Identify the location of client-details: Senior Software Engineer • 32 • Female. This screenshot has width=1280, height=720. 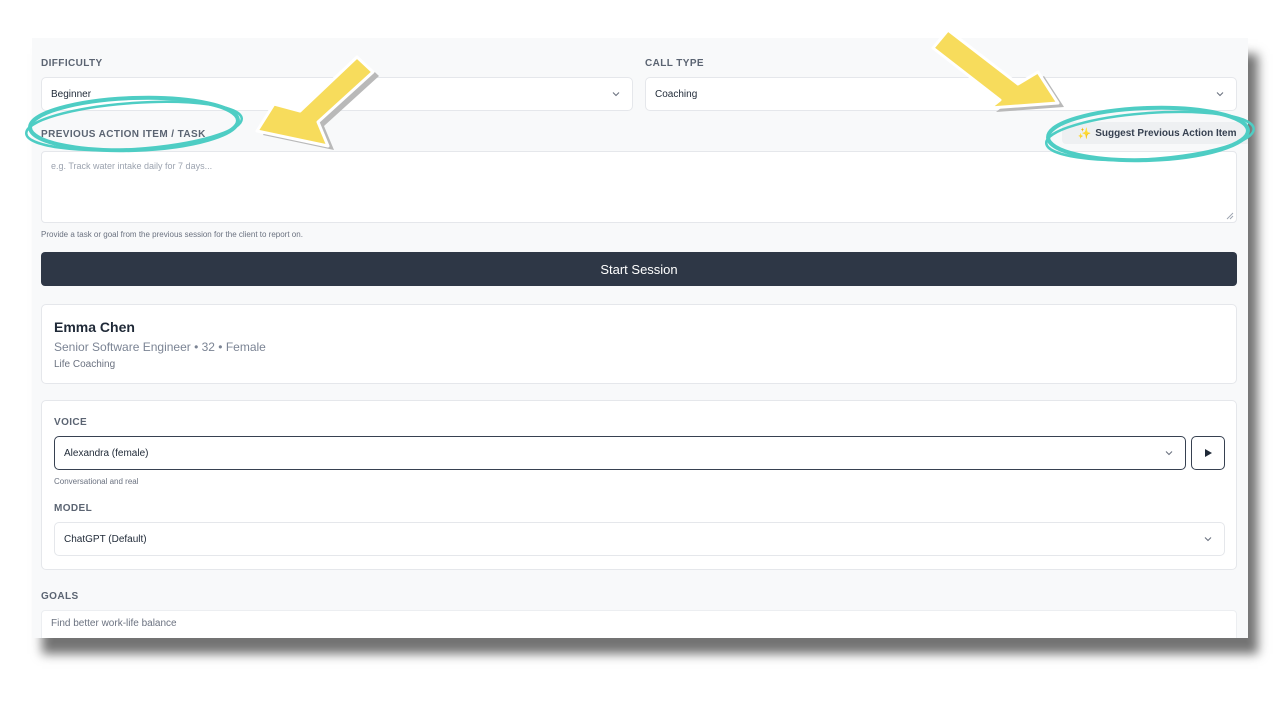
(160, 347).